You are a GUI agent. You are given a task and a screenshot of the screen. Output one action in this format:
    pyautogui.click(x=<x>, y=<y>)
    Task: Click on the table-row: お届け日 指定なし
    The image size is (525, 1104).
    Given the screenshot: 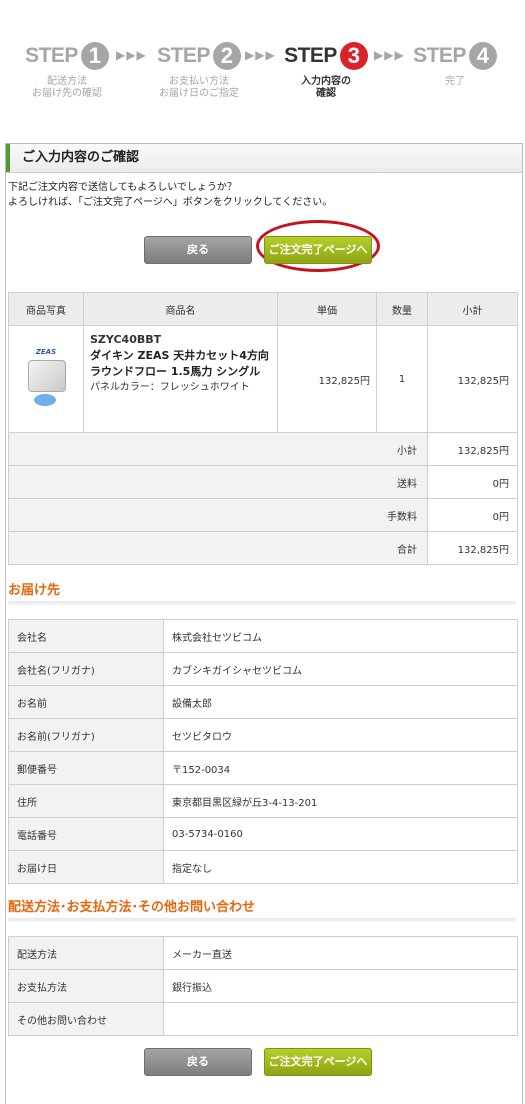 What is the action you would take?
    pyautogui.click(x=263, y=867)
    